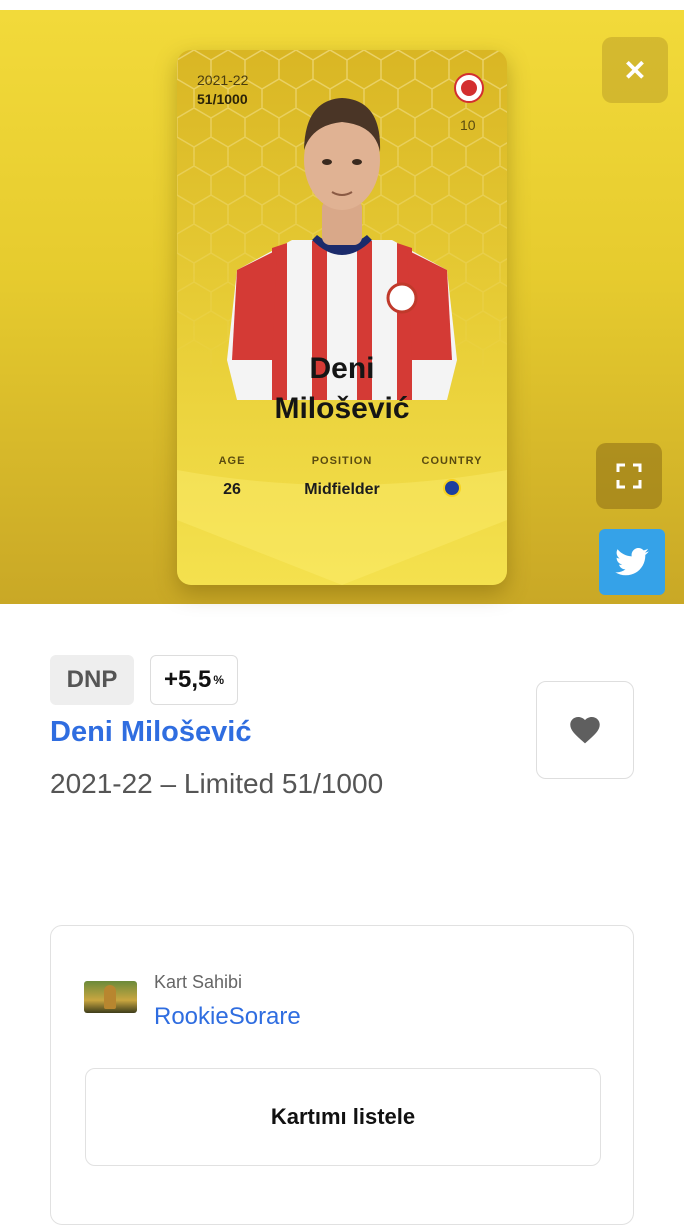  I want to click on stat-age-value: 26, so click(232, 489).